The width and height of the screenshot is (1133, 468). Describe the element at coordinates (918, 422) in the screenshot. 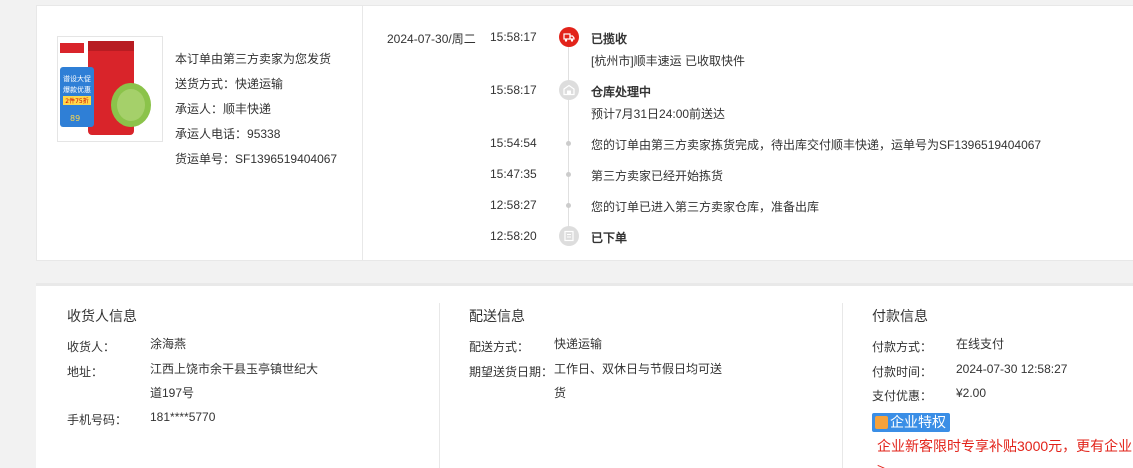

I see `enterprise-badge-label: 企业特权` at that location.